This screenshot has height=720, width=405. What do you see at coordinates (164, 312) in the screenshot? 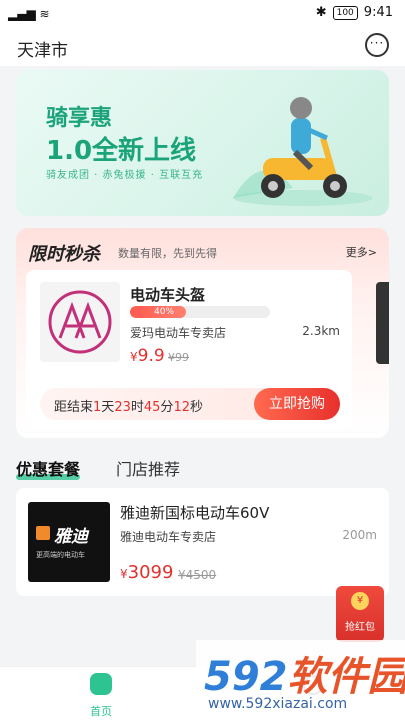
I see `sold-progress-label: 40%` at bounding box center [164, 312].